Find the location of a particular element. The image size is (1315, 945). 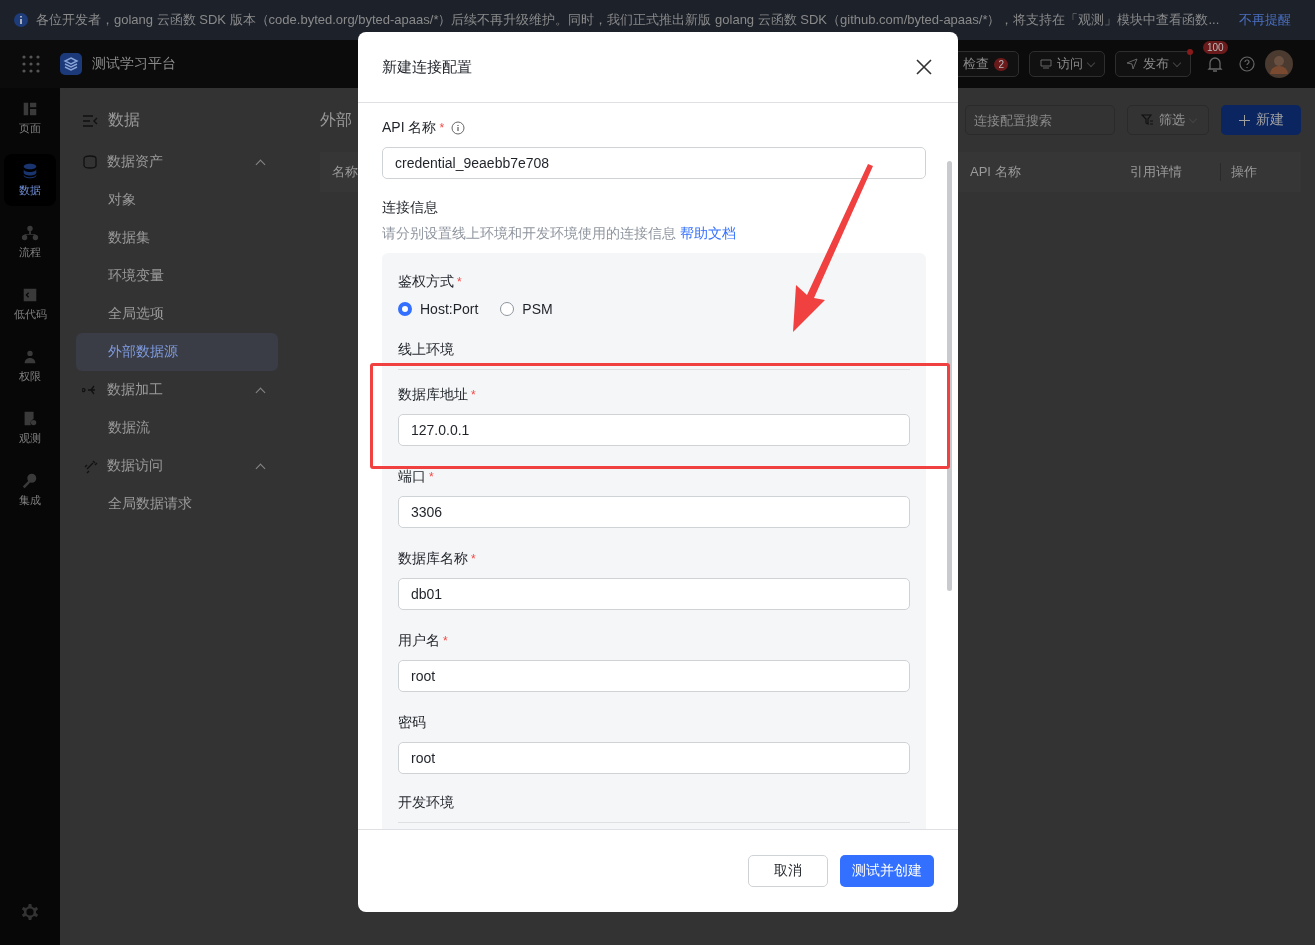

menu-item: 数据流 is located at coordinates (177, 428).